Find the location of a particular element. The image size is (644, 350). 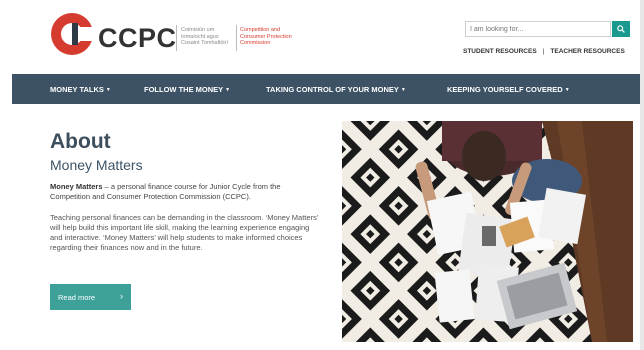

search-icon is located at coordinates (621, 29).